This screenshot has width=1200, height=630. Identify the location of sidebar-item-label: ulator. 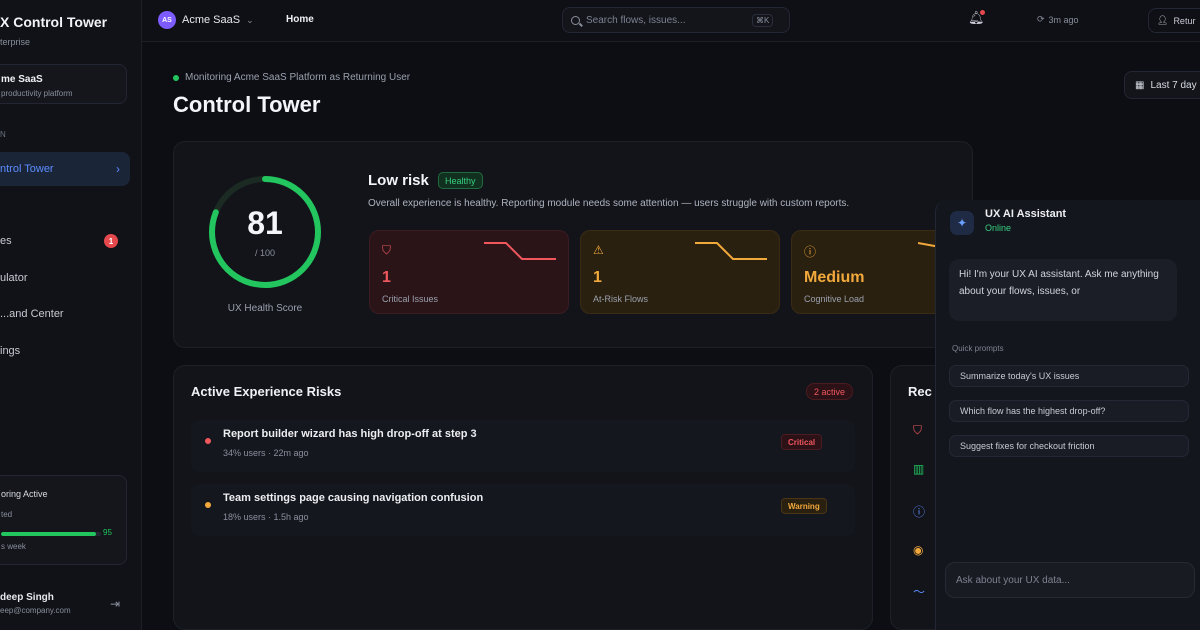
(14, 278).